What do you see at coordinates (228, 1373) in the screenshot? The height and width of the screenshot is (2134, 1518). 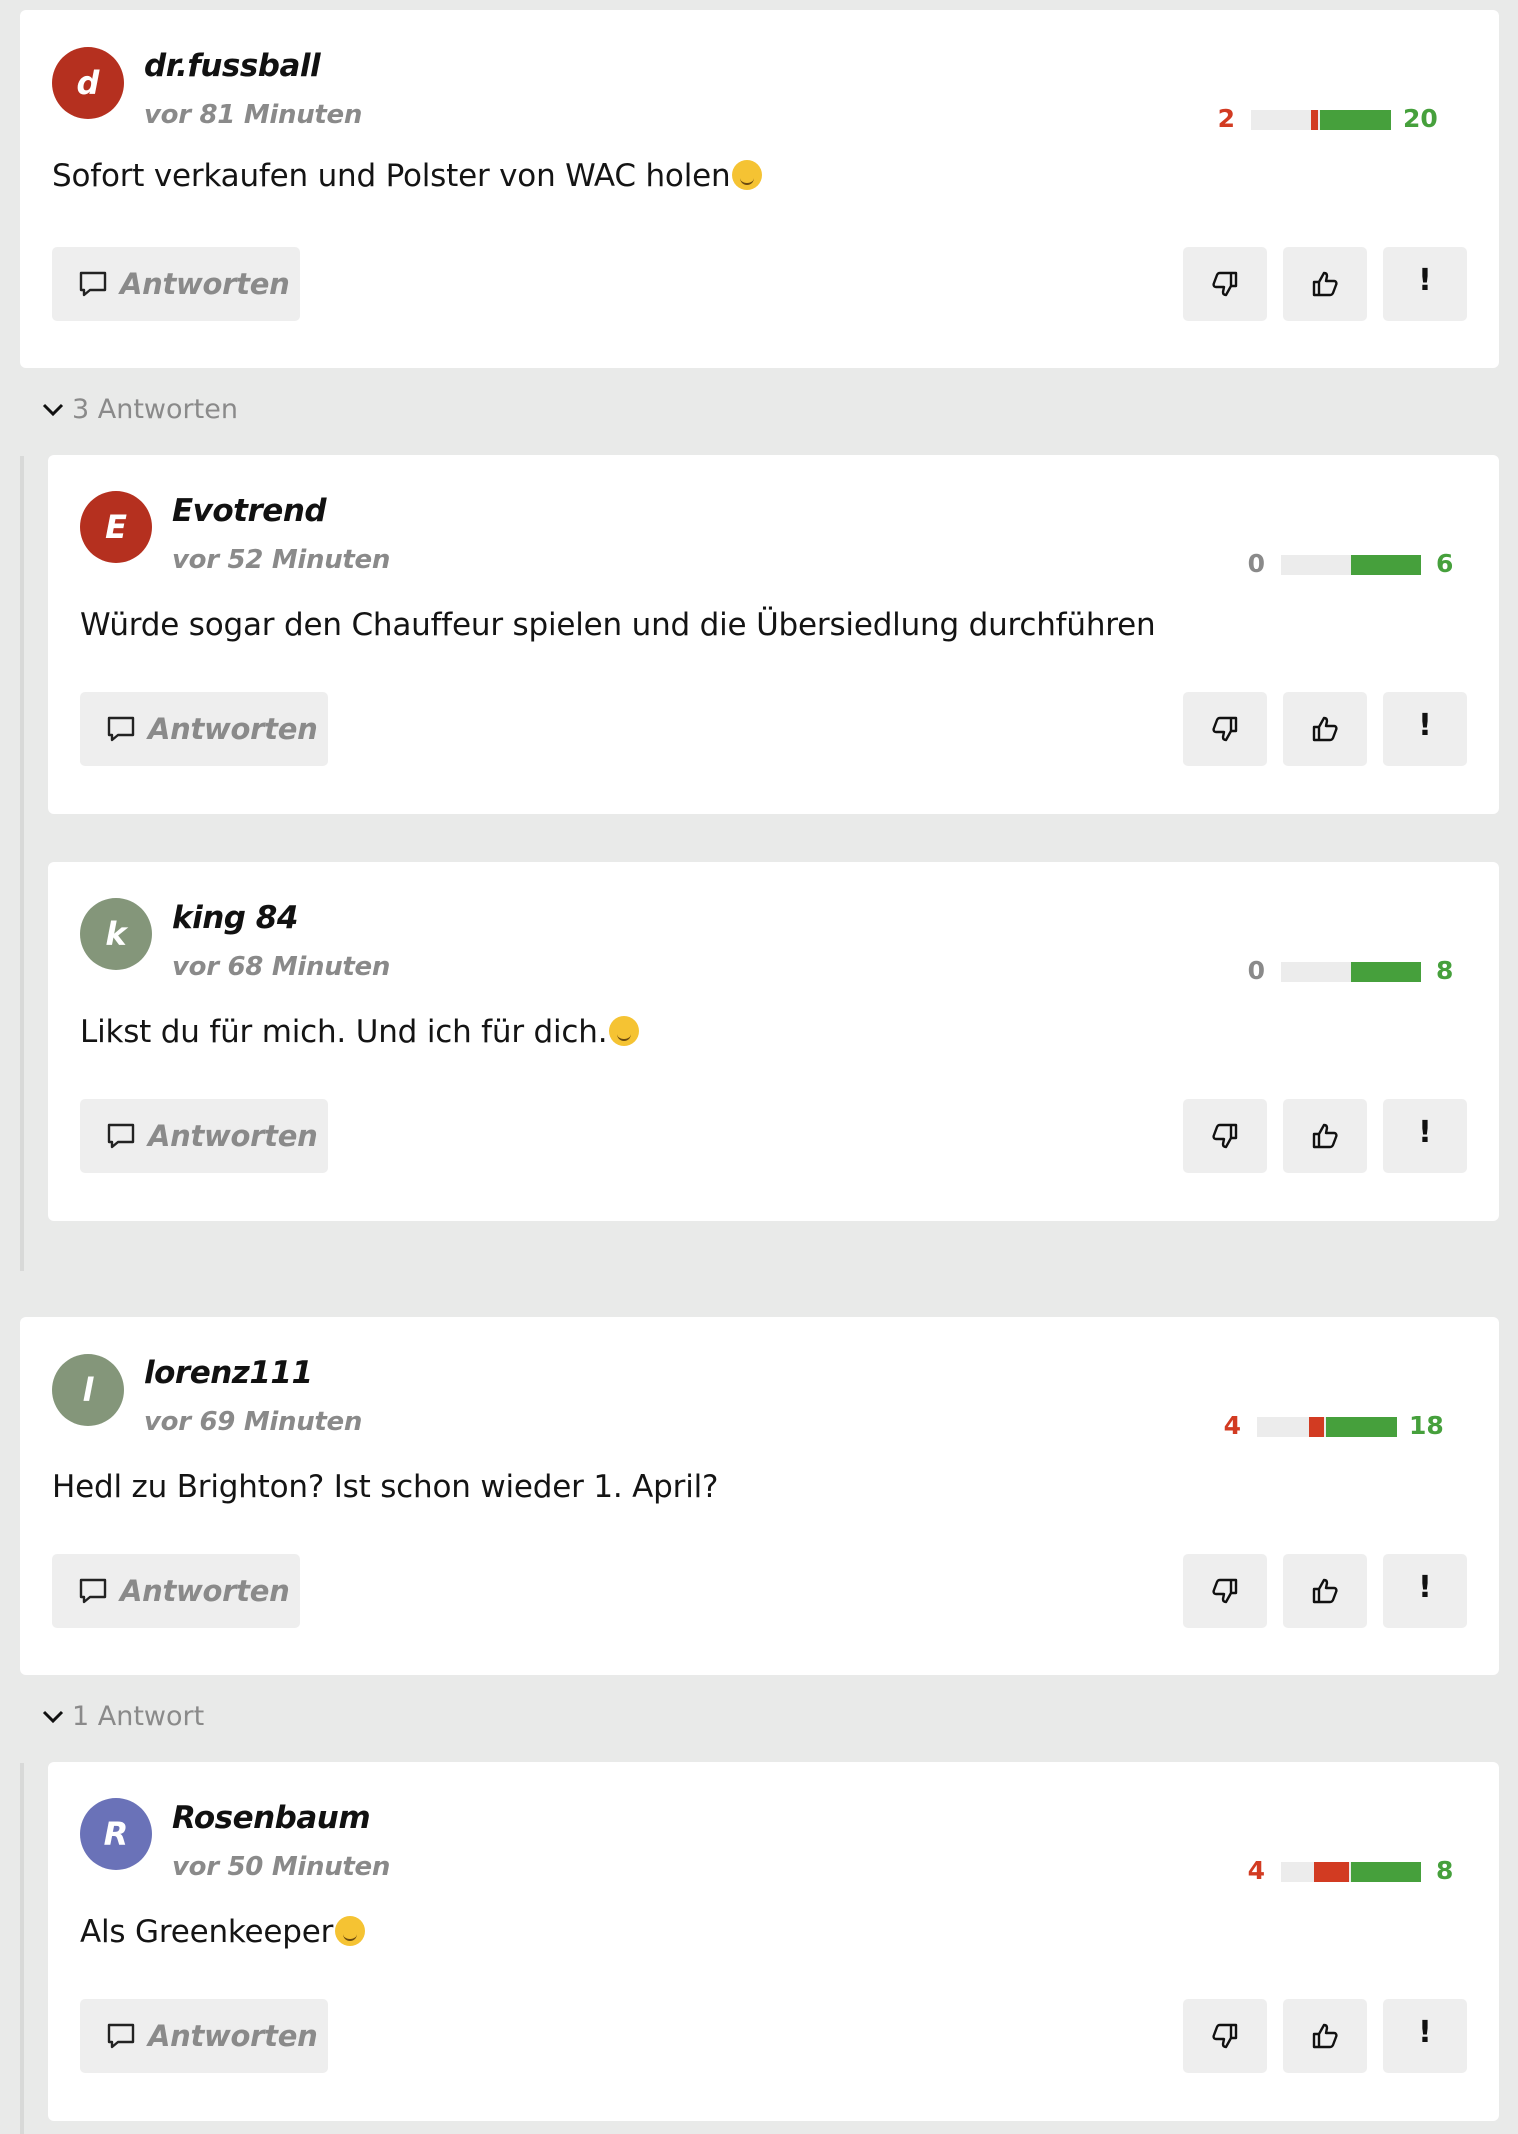 I see `username: lorenz111` at bounding box center [228, 1373].